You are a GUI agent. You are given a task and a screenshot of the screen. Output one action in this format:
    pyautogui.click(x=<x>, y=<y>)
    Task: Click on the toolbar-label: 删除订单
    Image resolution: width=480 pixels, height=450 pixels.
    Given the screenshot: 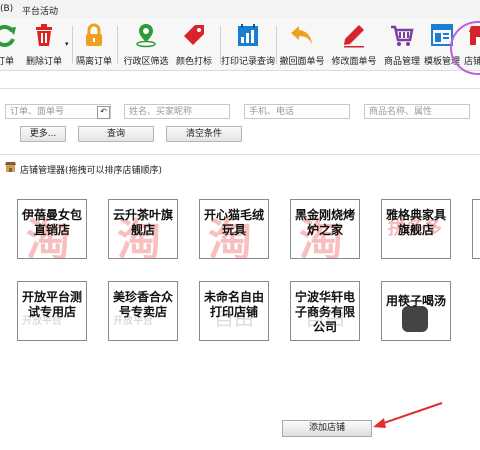 What is the action you would take?
    pyautogui.click(x=43, y=62)
    